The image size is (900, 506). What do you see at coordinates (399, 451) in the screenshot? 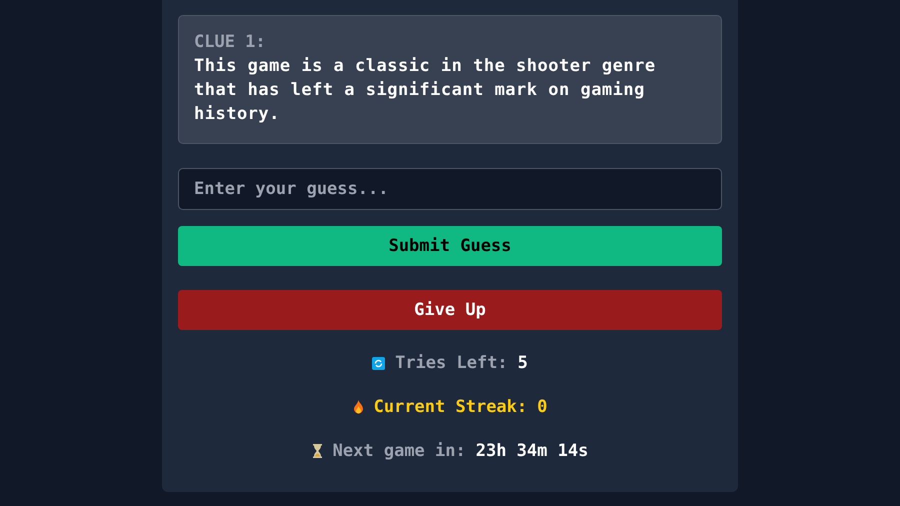
I see `stat-label: Next game in:` at bounding box center [399, 451].